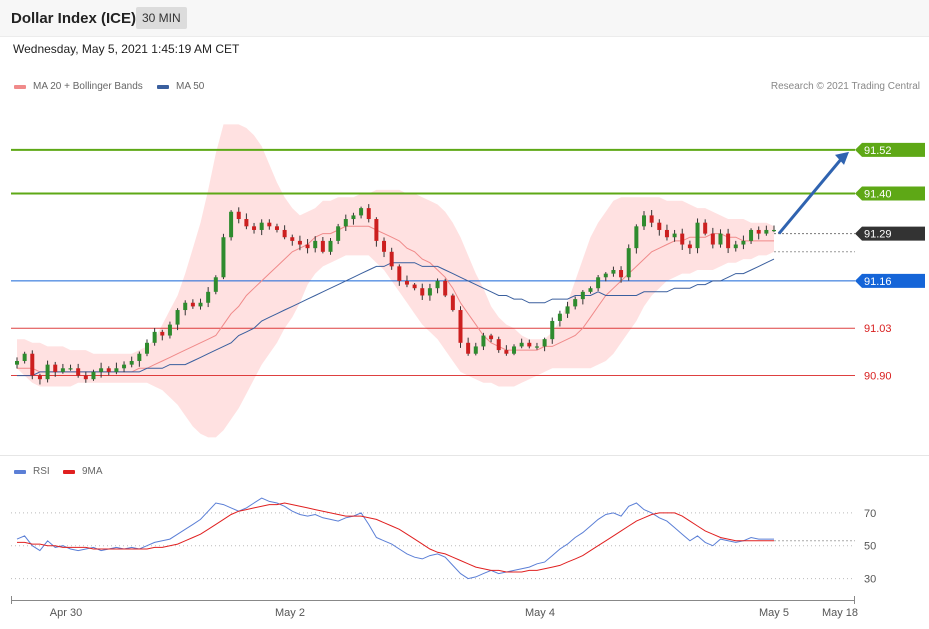 This screenshot has height=629, width=929. I want to click on x-tick-label: Apr 30, so click(66, 613).